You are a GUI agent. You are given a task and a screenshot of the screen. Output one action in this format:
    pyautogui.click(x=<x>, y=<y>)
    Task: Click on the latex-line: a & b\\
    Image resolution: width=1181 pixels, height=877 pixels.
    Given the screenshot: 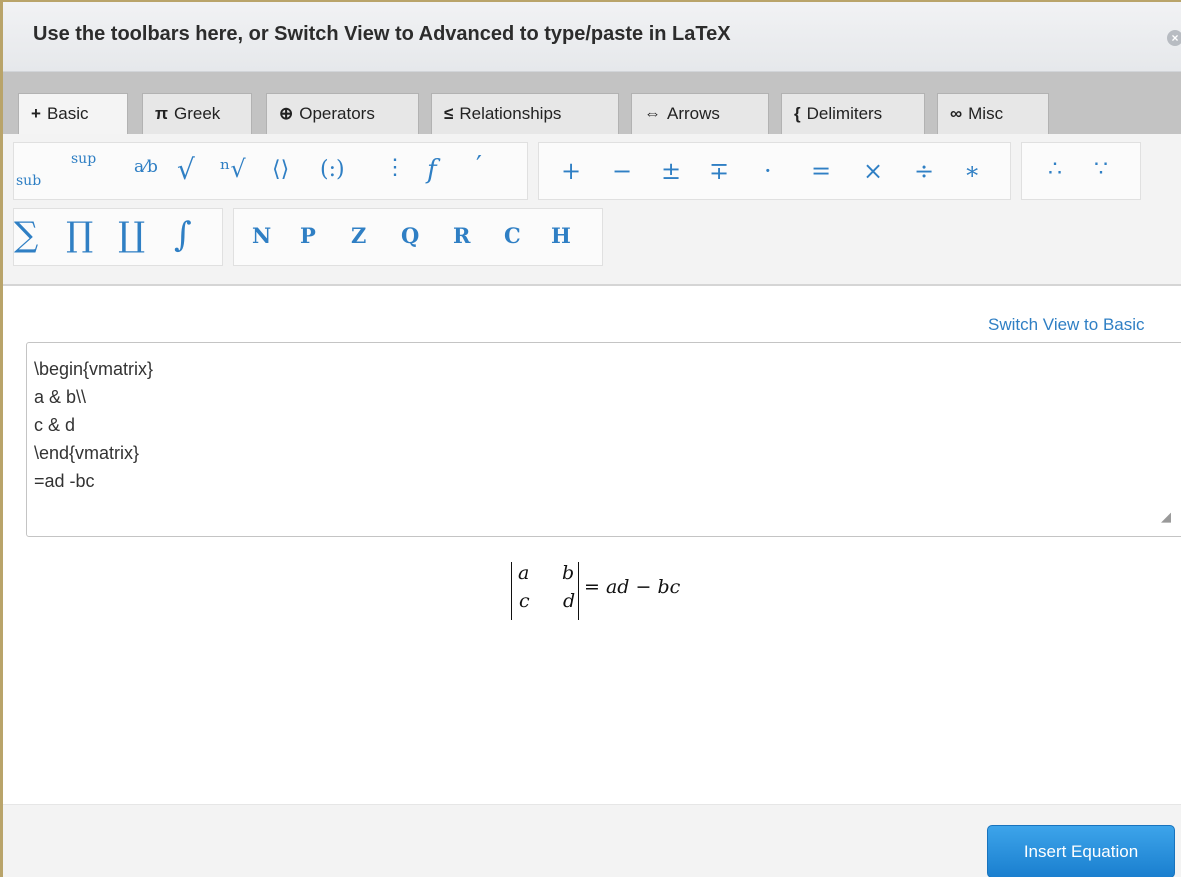 What is the action you would take?
    pyautogui.click(x=60, y=397)
    